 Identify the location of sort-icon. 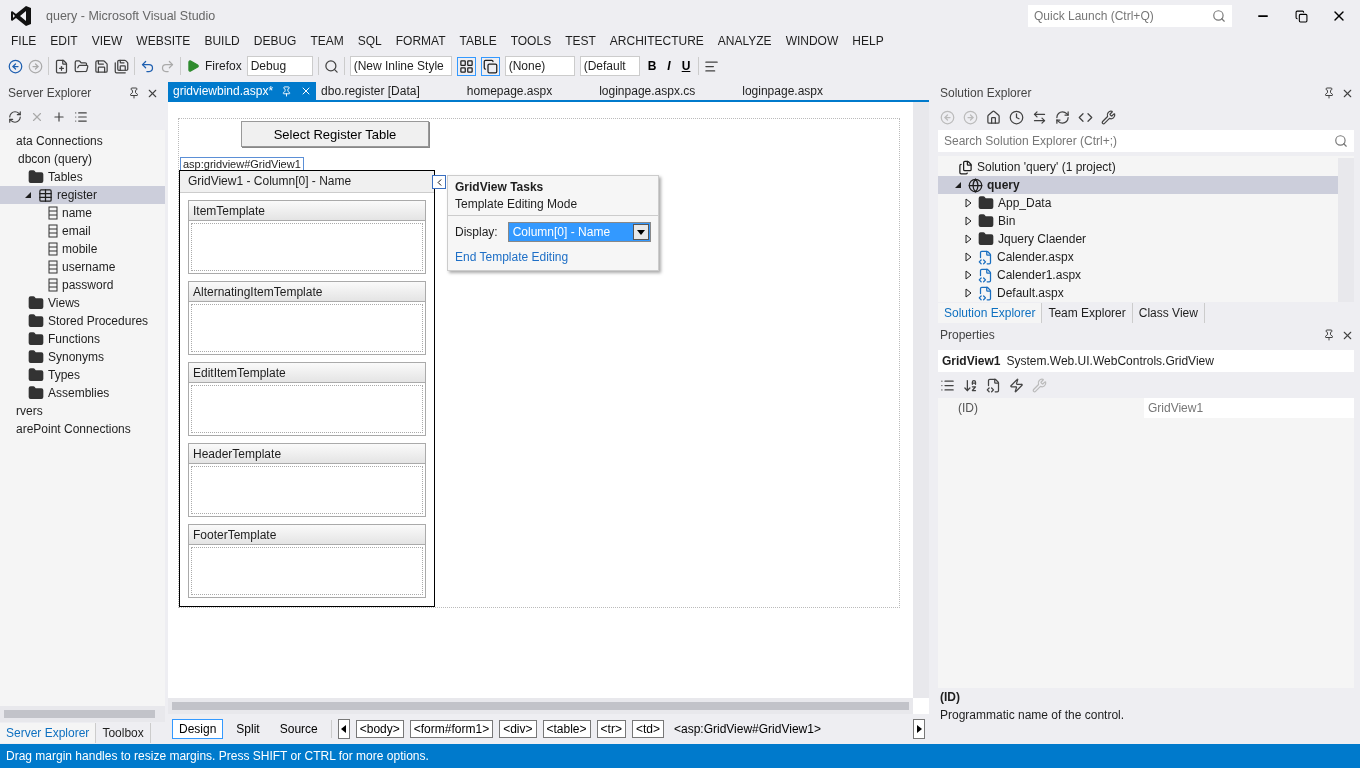
(970, 385).